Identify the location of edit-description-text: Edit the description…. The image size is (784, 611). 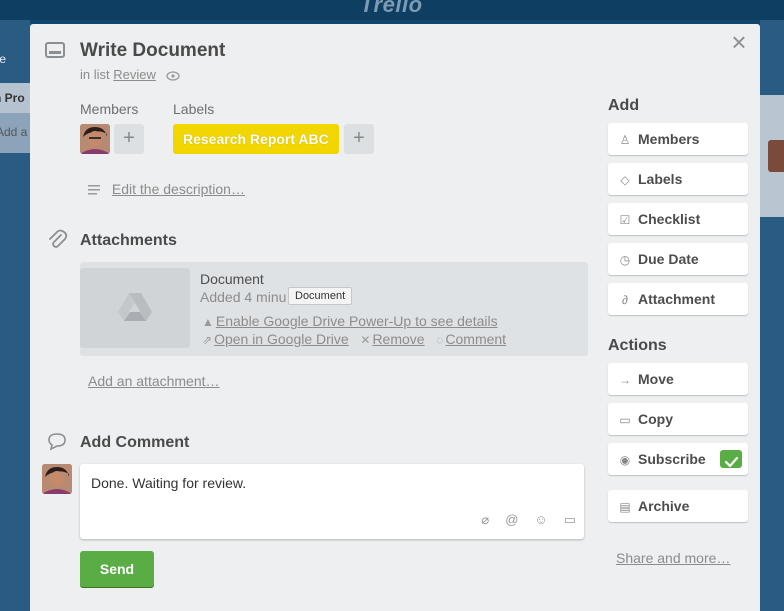
(178, 189).